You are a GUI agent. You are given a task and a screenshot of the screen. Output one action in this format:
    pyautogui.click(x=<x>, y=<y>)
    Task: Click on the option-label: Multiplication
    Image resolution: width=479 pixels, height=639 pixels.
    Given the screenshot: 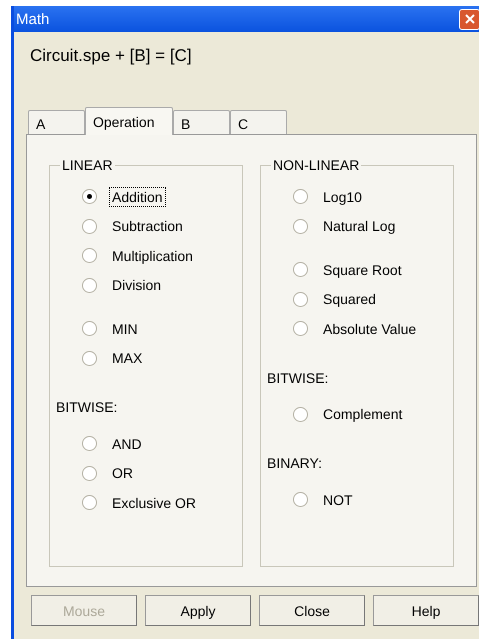 What is the action you would take?
    pyautogui.click(x=152, y=256)
    